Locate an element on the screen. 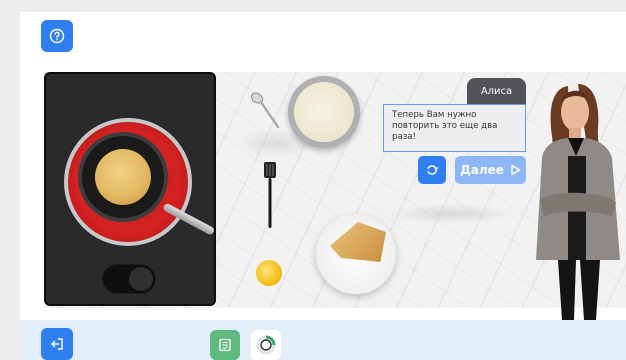 The image size is (626, 360). progress-ring-icon is located at coordinates (266, 345).